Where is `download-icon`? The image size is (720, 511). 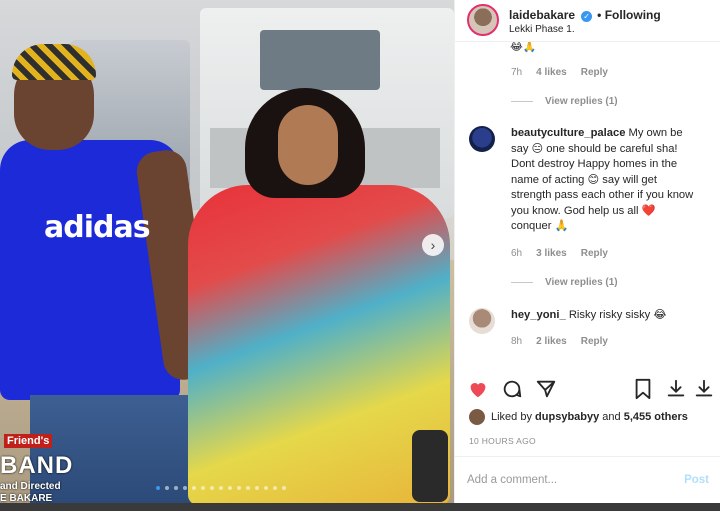
download-icon is located at coordinates (676, 389).